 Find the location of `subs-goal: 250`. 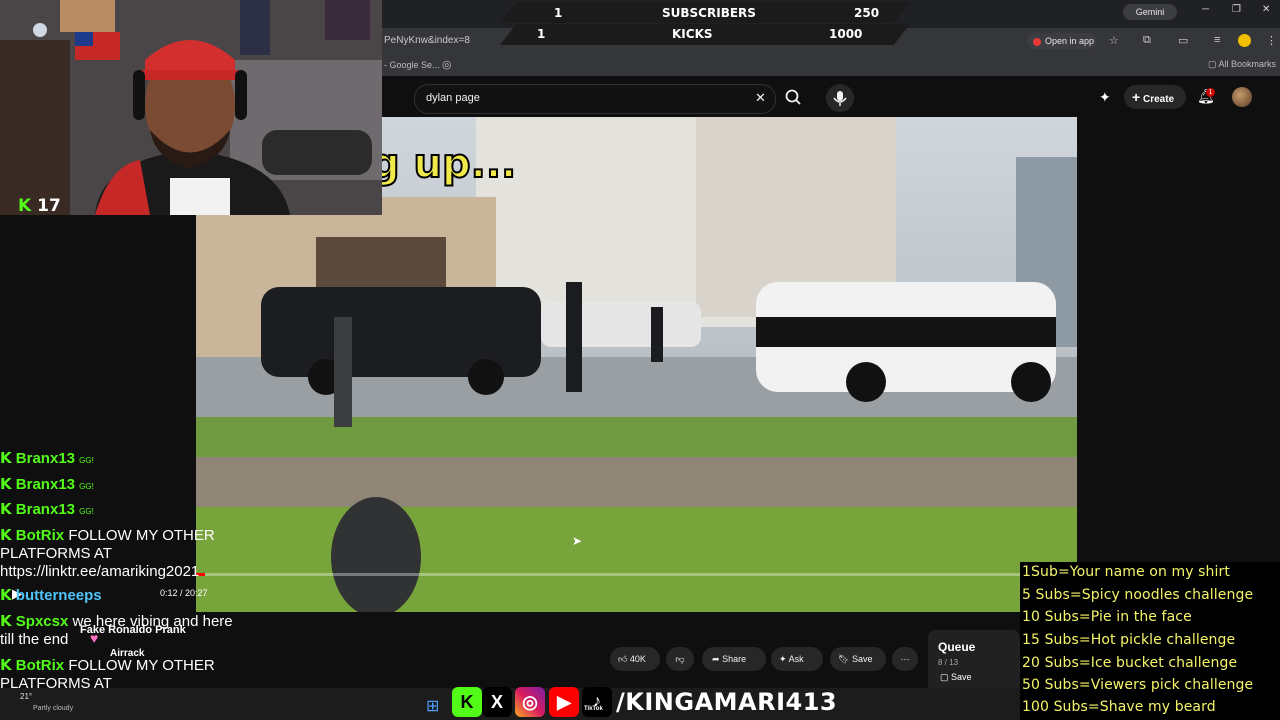

subs-goal: 250 is located at coordinates (867, 13).